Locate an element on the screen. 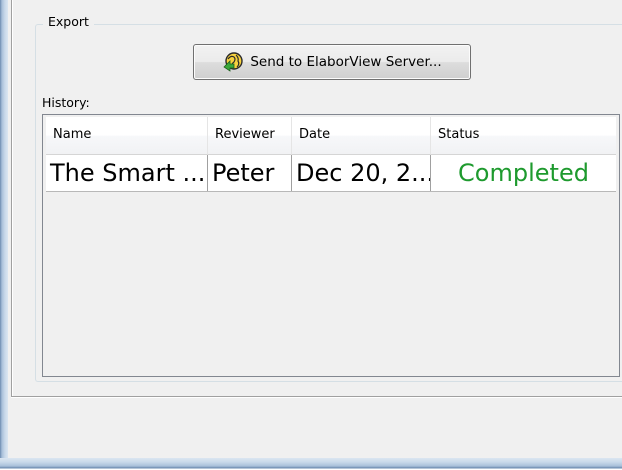  window-left-border is located at coordinates (4, 232).